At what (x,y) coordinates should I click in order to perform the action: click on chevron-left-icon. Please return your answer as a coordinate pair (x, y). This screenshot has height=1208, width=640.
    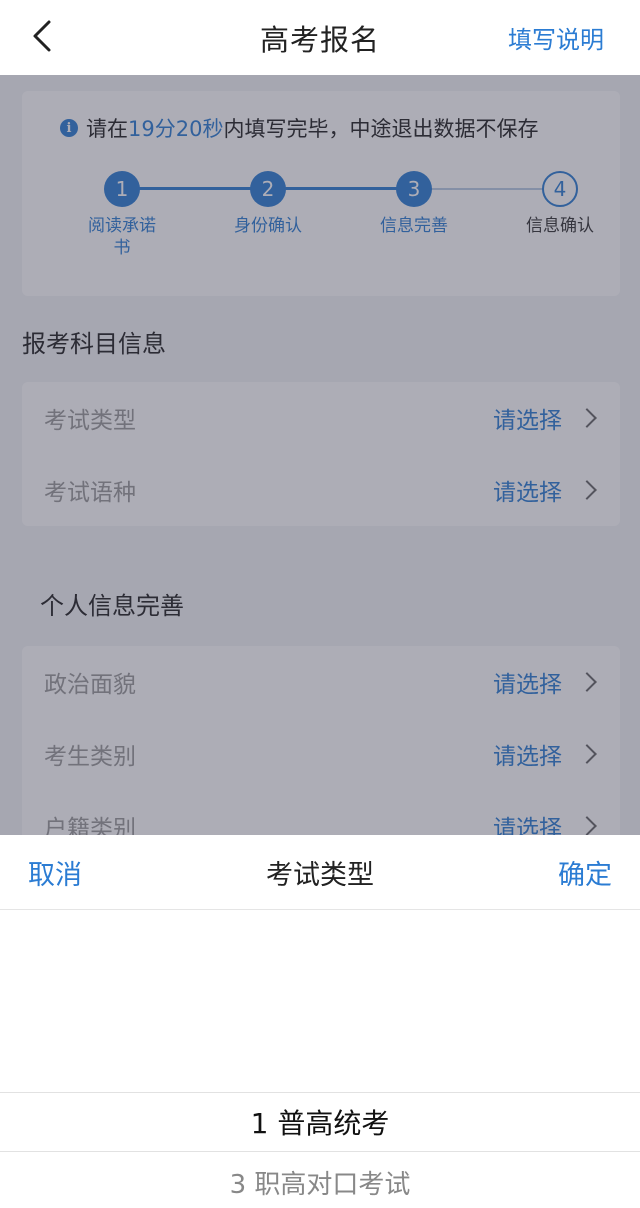
    Looking at the image, I should click on (42, 36).